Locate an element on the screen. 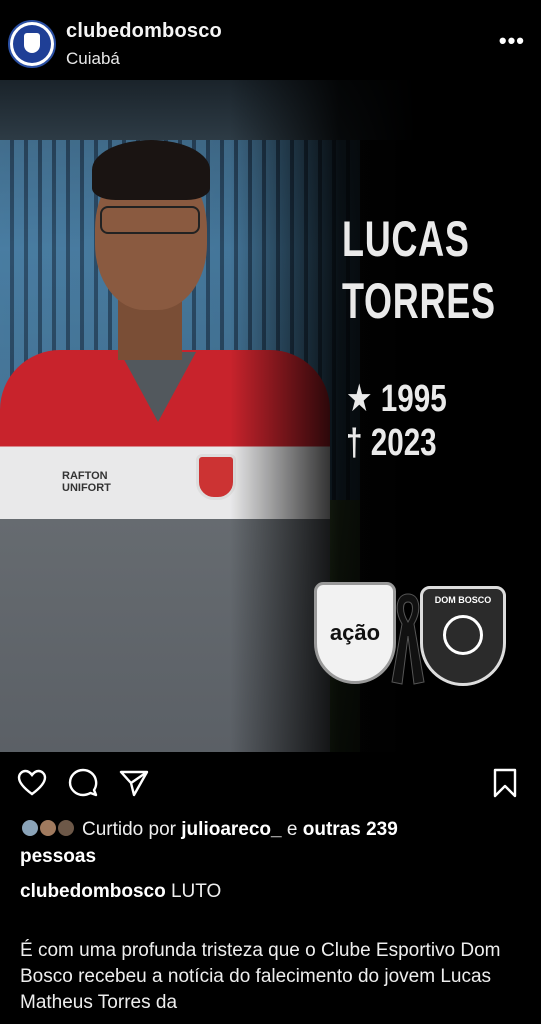 The image size is (541, 1024). shirt-brand-text: RAFTON UNIFORT is located at coordinates (86, 482).